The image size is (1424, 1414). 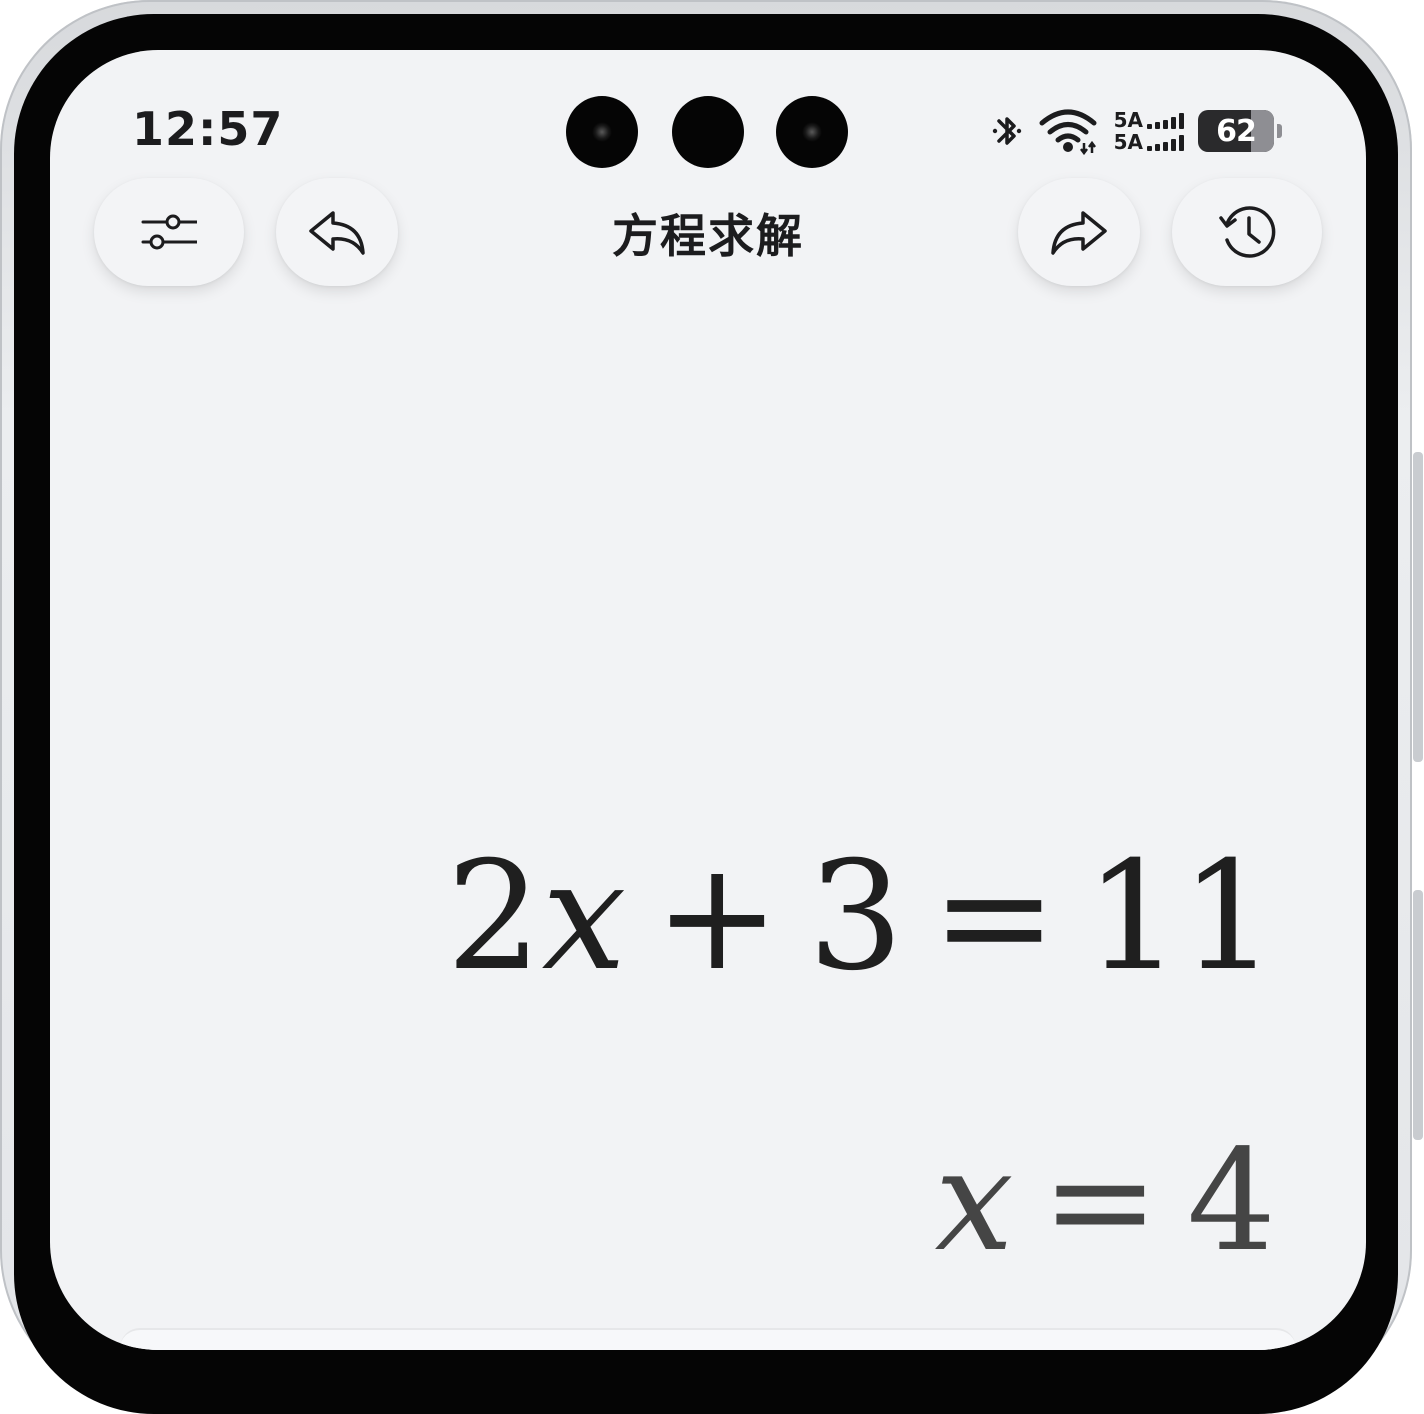 What do you see at coordinates (602, 132) in the screenshot?
I see `front-camera-left` at bounding box center [602, 132].